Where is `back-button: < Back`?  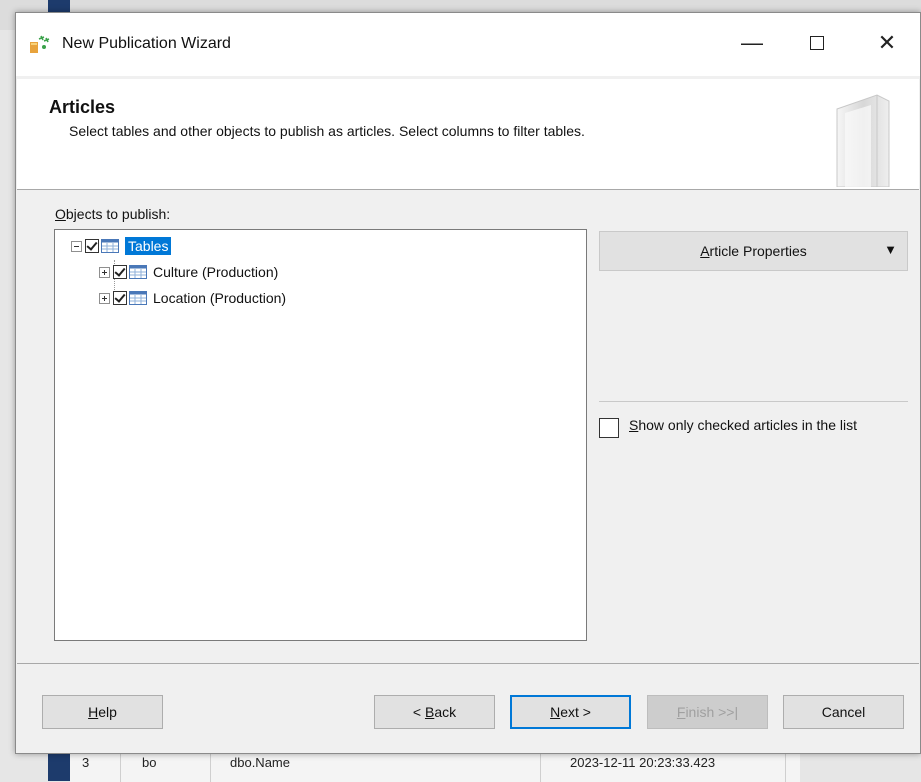 back-button: < Back is located at coordinates (434, 712).